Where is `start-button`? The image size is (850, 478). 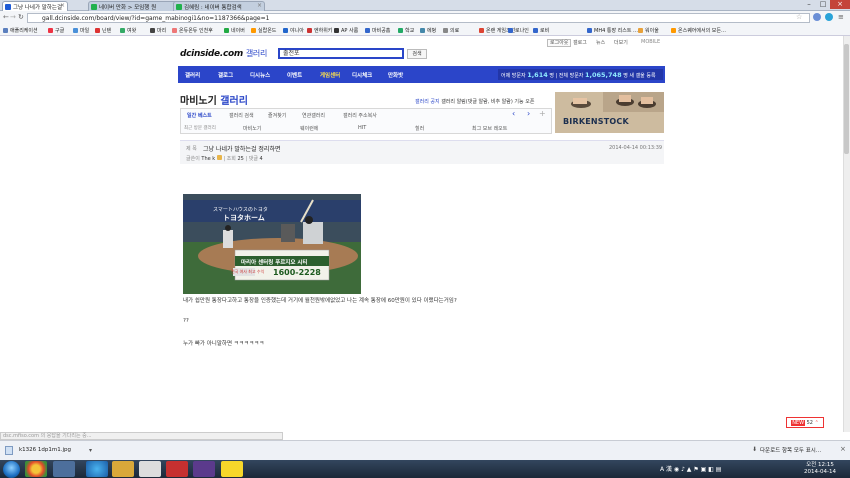 start-button is located at coordinates (11, 469).